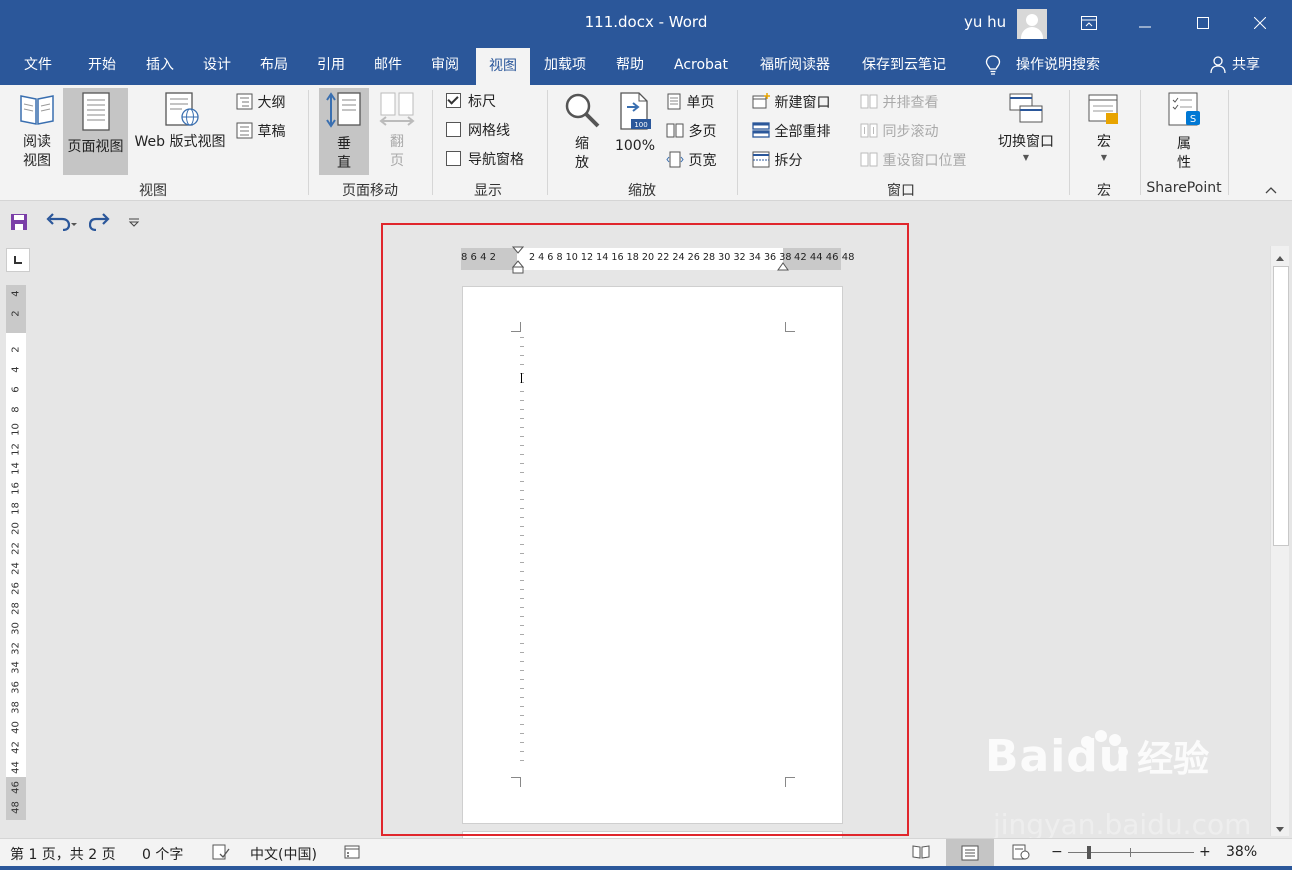  What do you see at coordinates (691, 161) in the screenshot?
I see `page-width-button: 页宽` at bounding box center [691, 161].